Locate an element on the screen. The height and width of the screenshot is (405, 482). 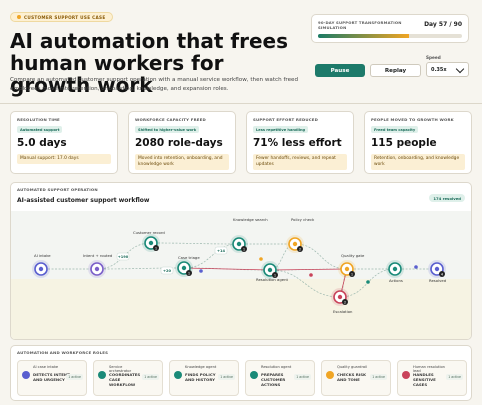
replay-button: Replay is located at coordinates (395, 70).